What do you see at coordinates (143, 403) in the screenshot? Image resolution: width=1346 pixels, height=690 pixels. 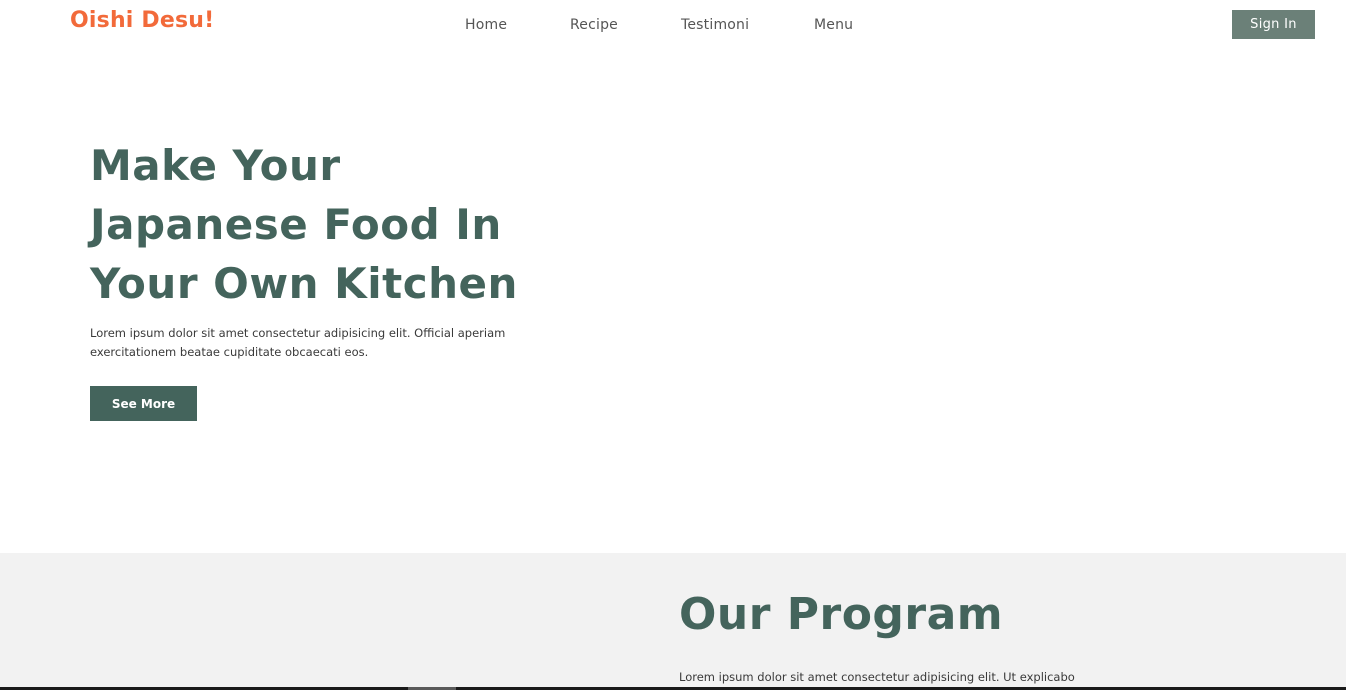 I see `see-more-button: See More` at bounding box center [143, 403].